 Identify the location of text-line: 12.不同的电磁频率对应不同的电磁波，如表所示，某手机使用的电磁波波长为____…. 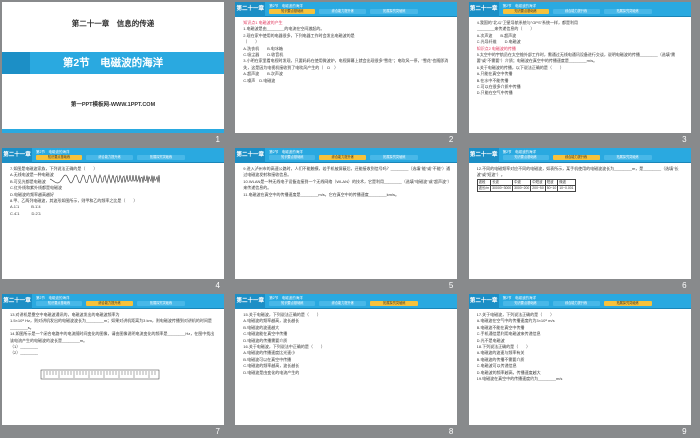
(577, 172).